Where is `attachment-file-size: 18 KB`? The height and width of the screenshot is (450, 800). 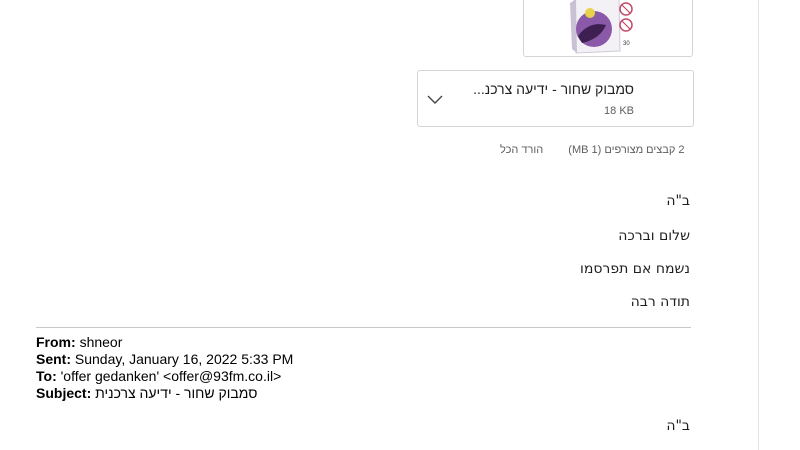
attachment-file-size: 18 KB is located at coordinates (619, 111).